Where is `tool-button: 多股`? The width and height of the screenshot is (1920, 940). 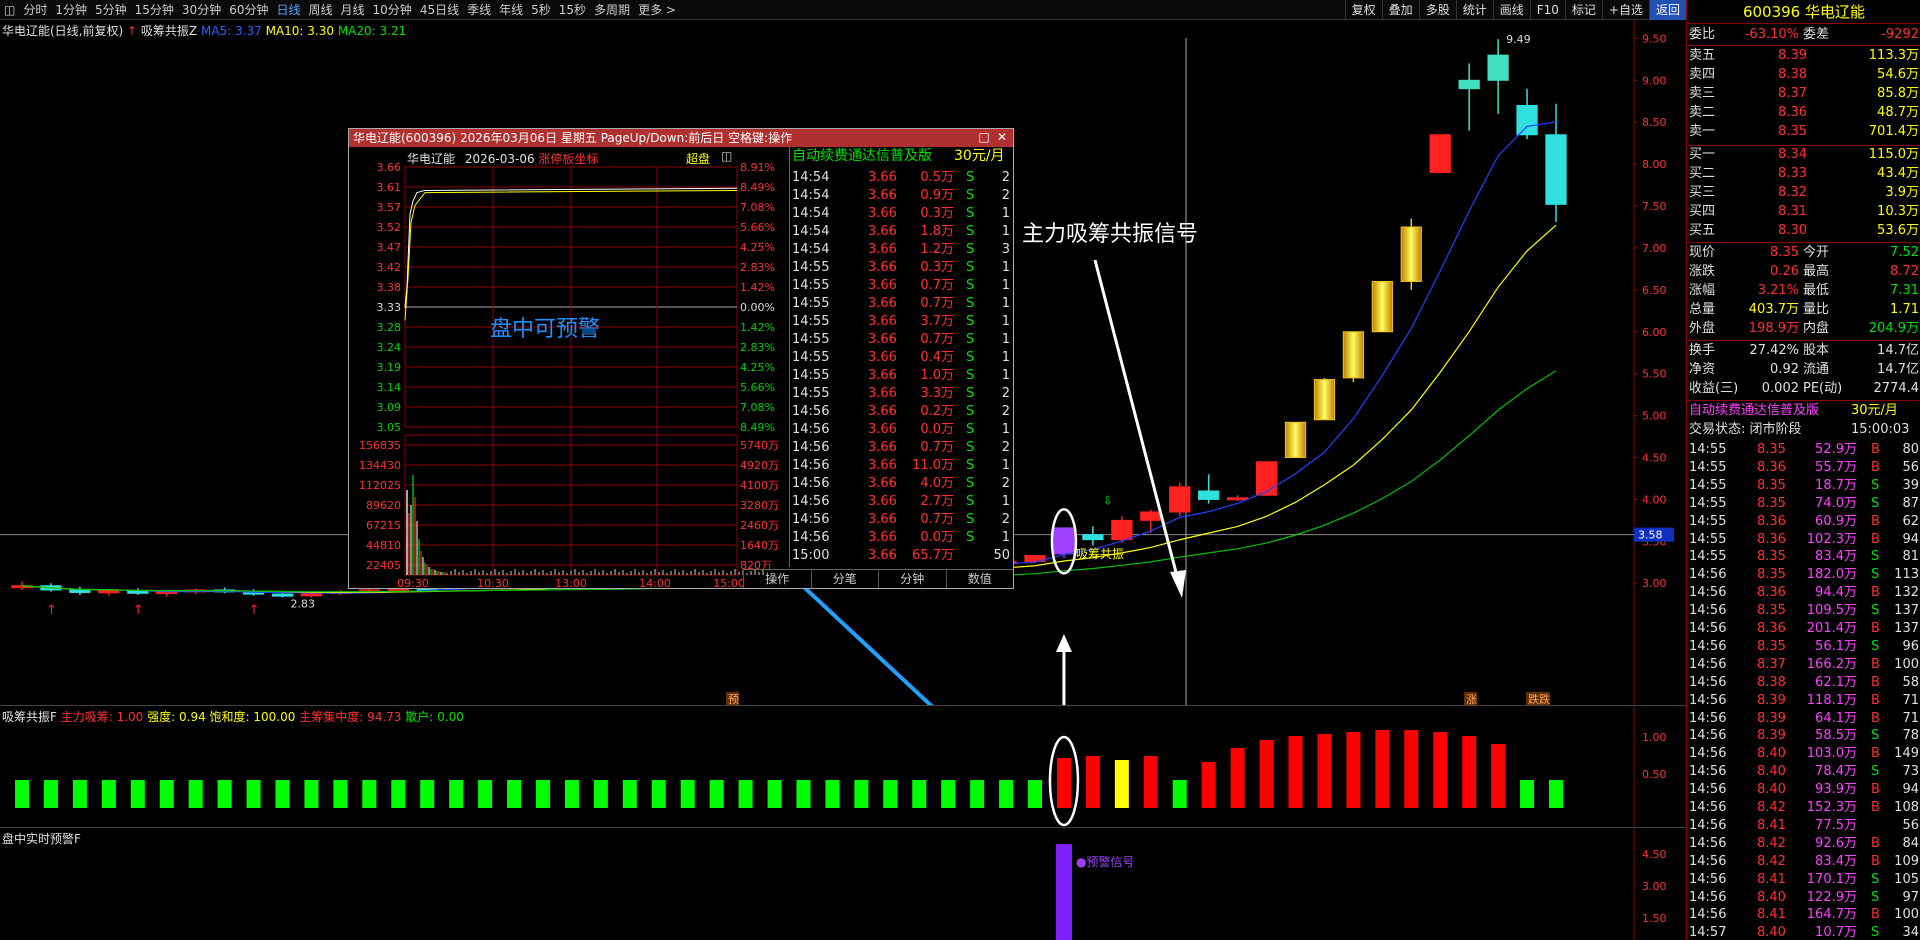
tool-button: 多股 is located at coordinates (1437, 10).